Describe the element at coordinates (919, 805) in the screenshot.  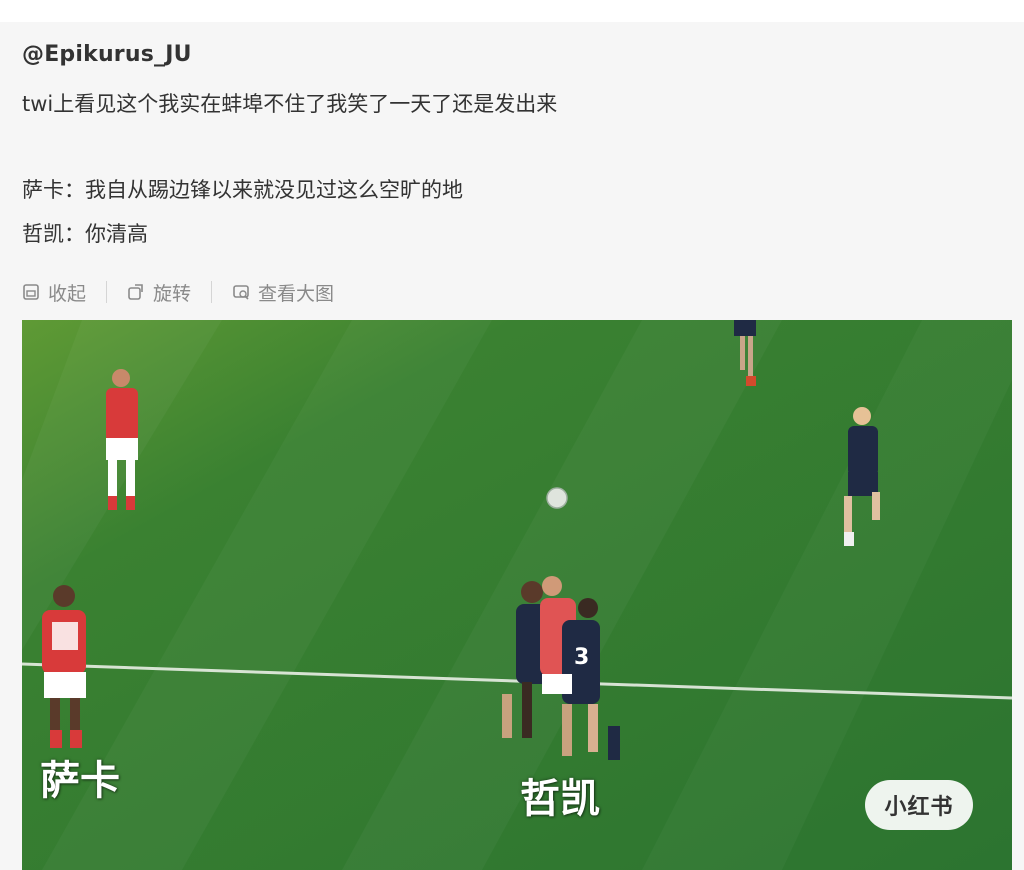
I see `xiaohongshu-watermark: 小红书` at that location.